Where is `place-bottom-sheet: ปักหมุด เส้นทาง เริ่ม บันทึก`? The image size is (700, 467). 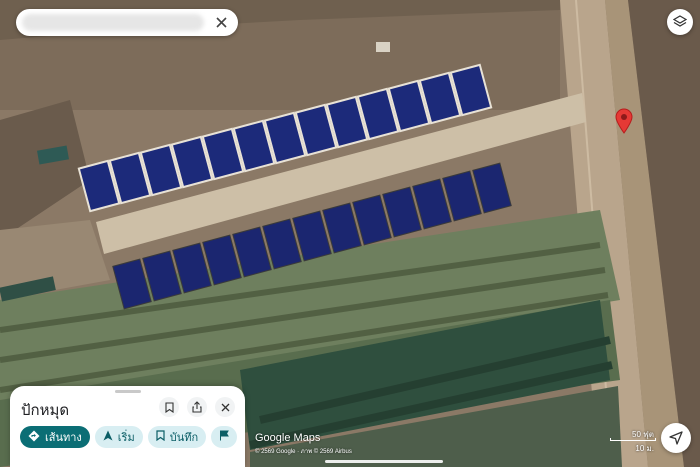 place-bottom-sheet: ปักหมุด เส้นทาง เริ่ม บันทึก is located at coordinates (127, 426).